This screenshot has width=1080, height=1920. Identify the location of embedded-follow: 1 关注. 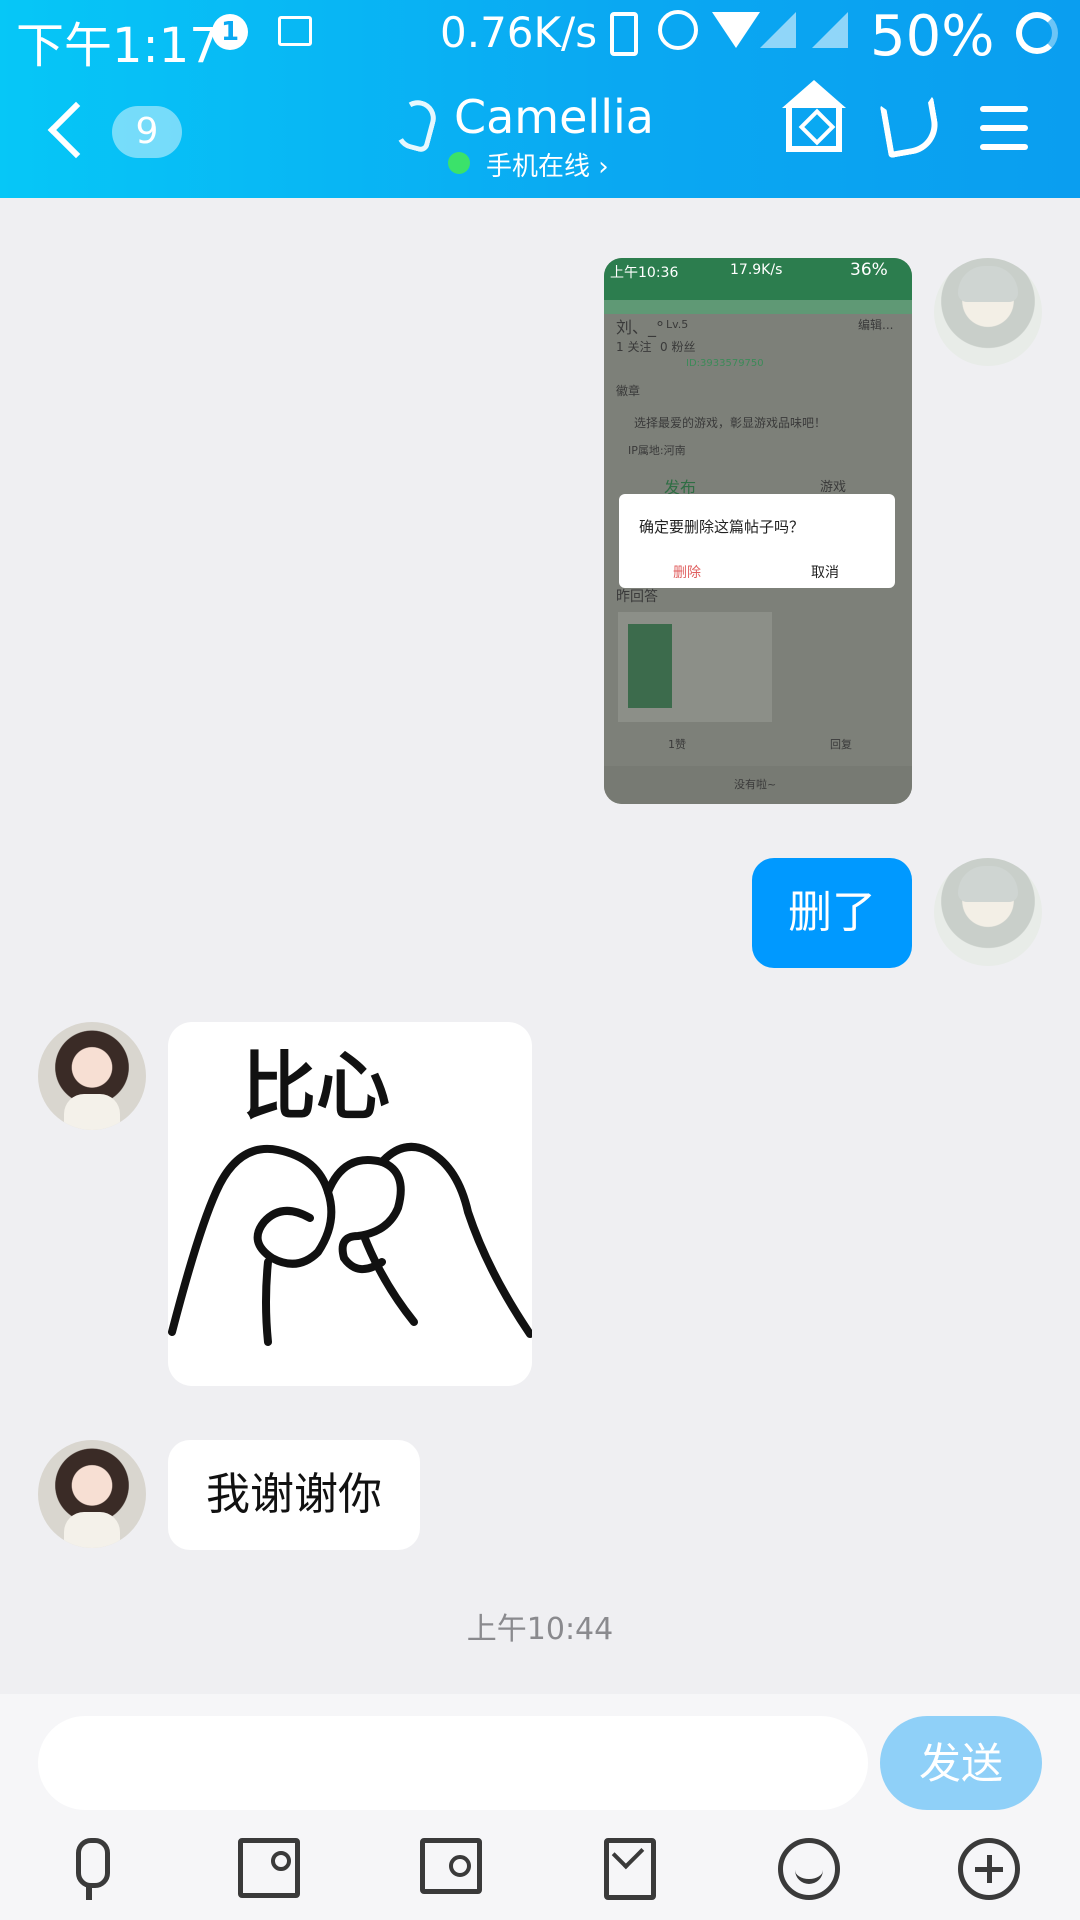
(634, 347).